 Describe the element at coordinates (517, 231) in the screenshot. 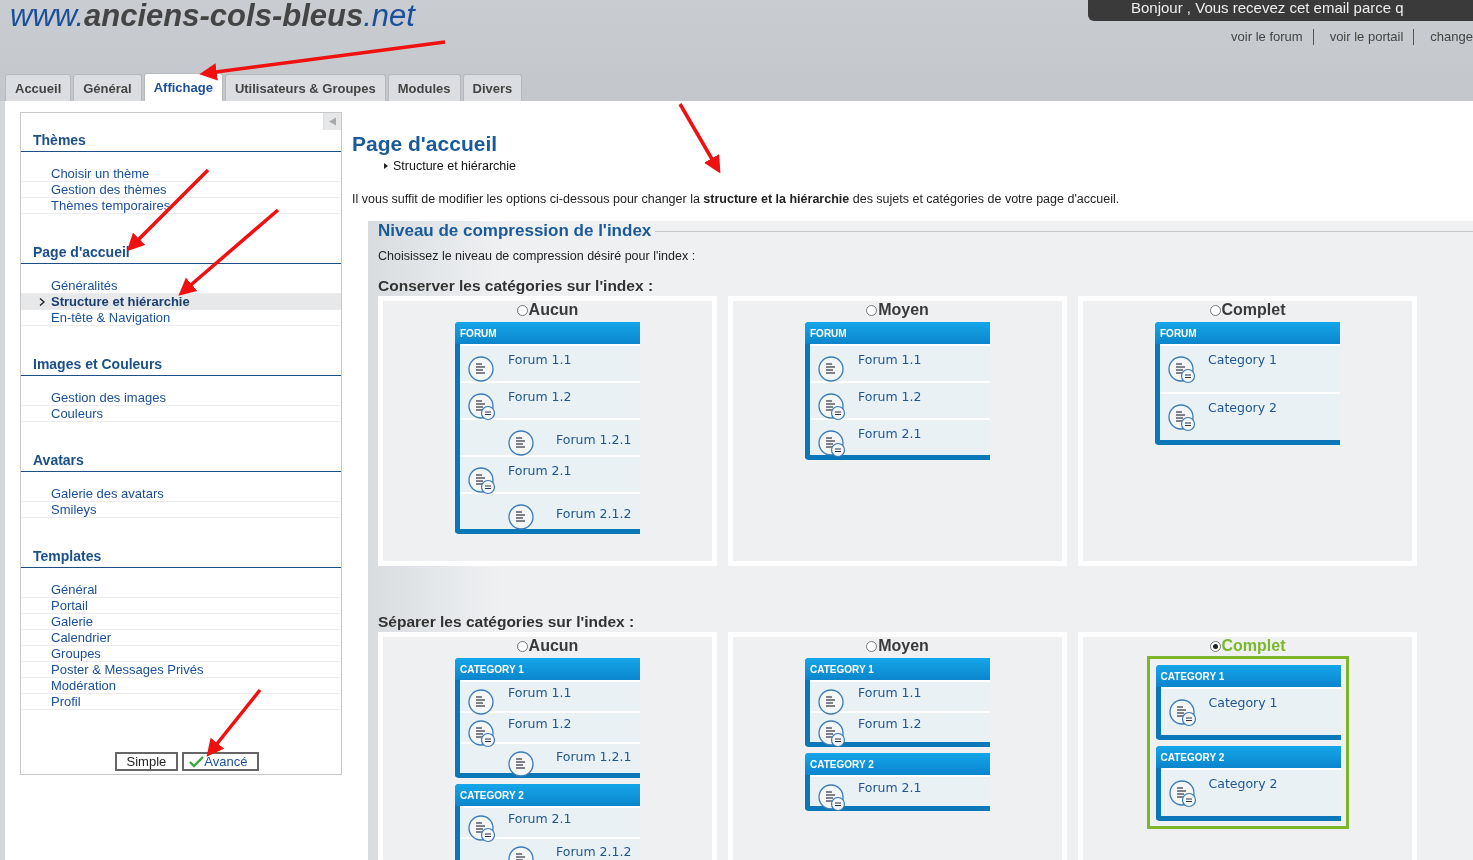

I see `fieldset-legend: Niveau de compression de l'index` at that location.